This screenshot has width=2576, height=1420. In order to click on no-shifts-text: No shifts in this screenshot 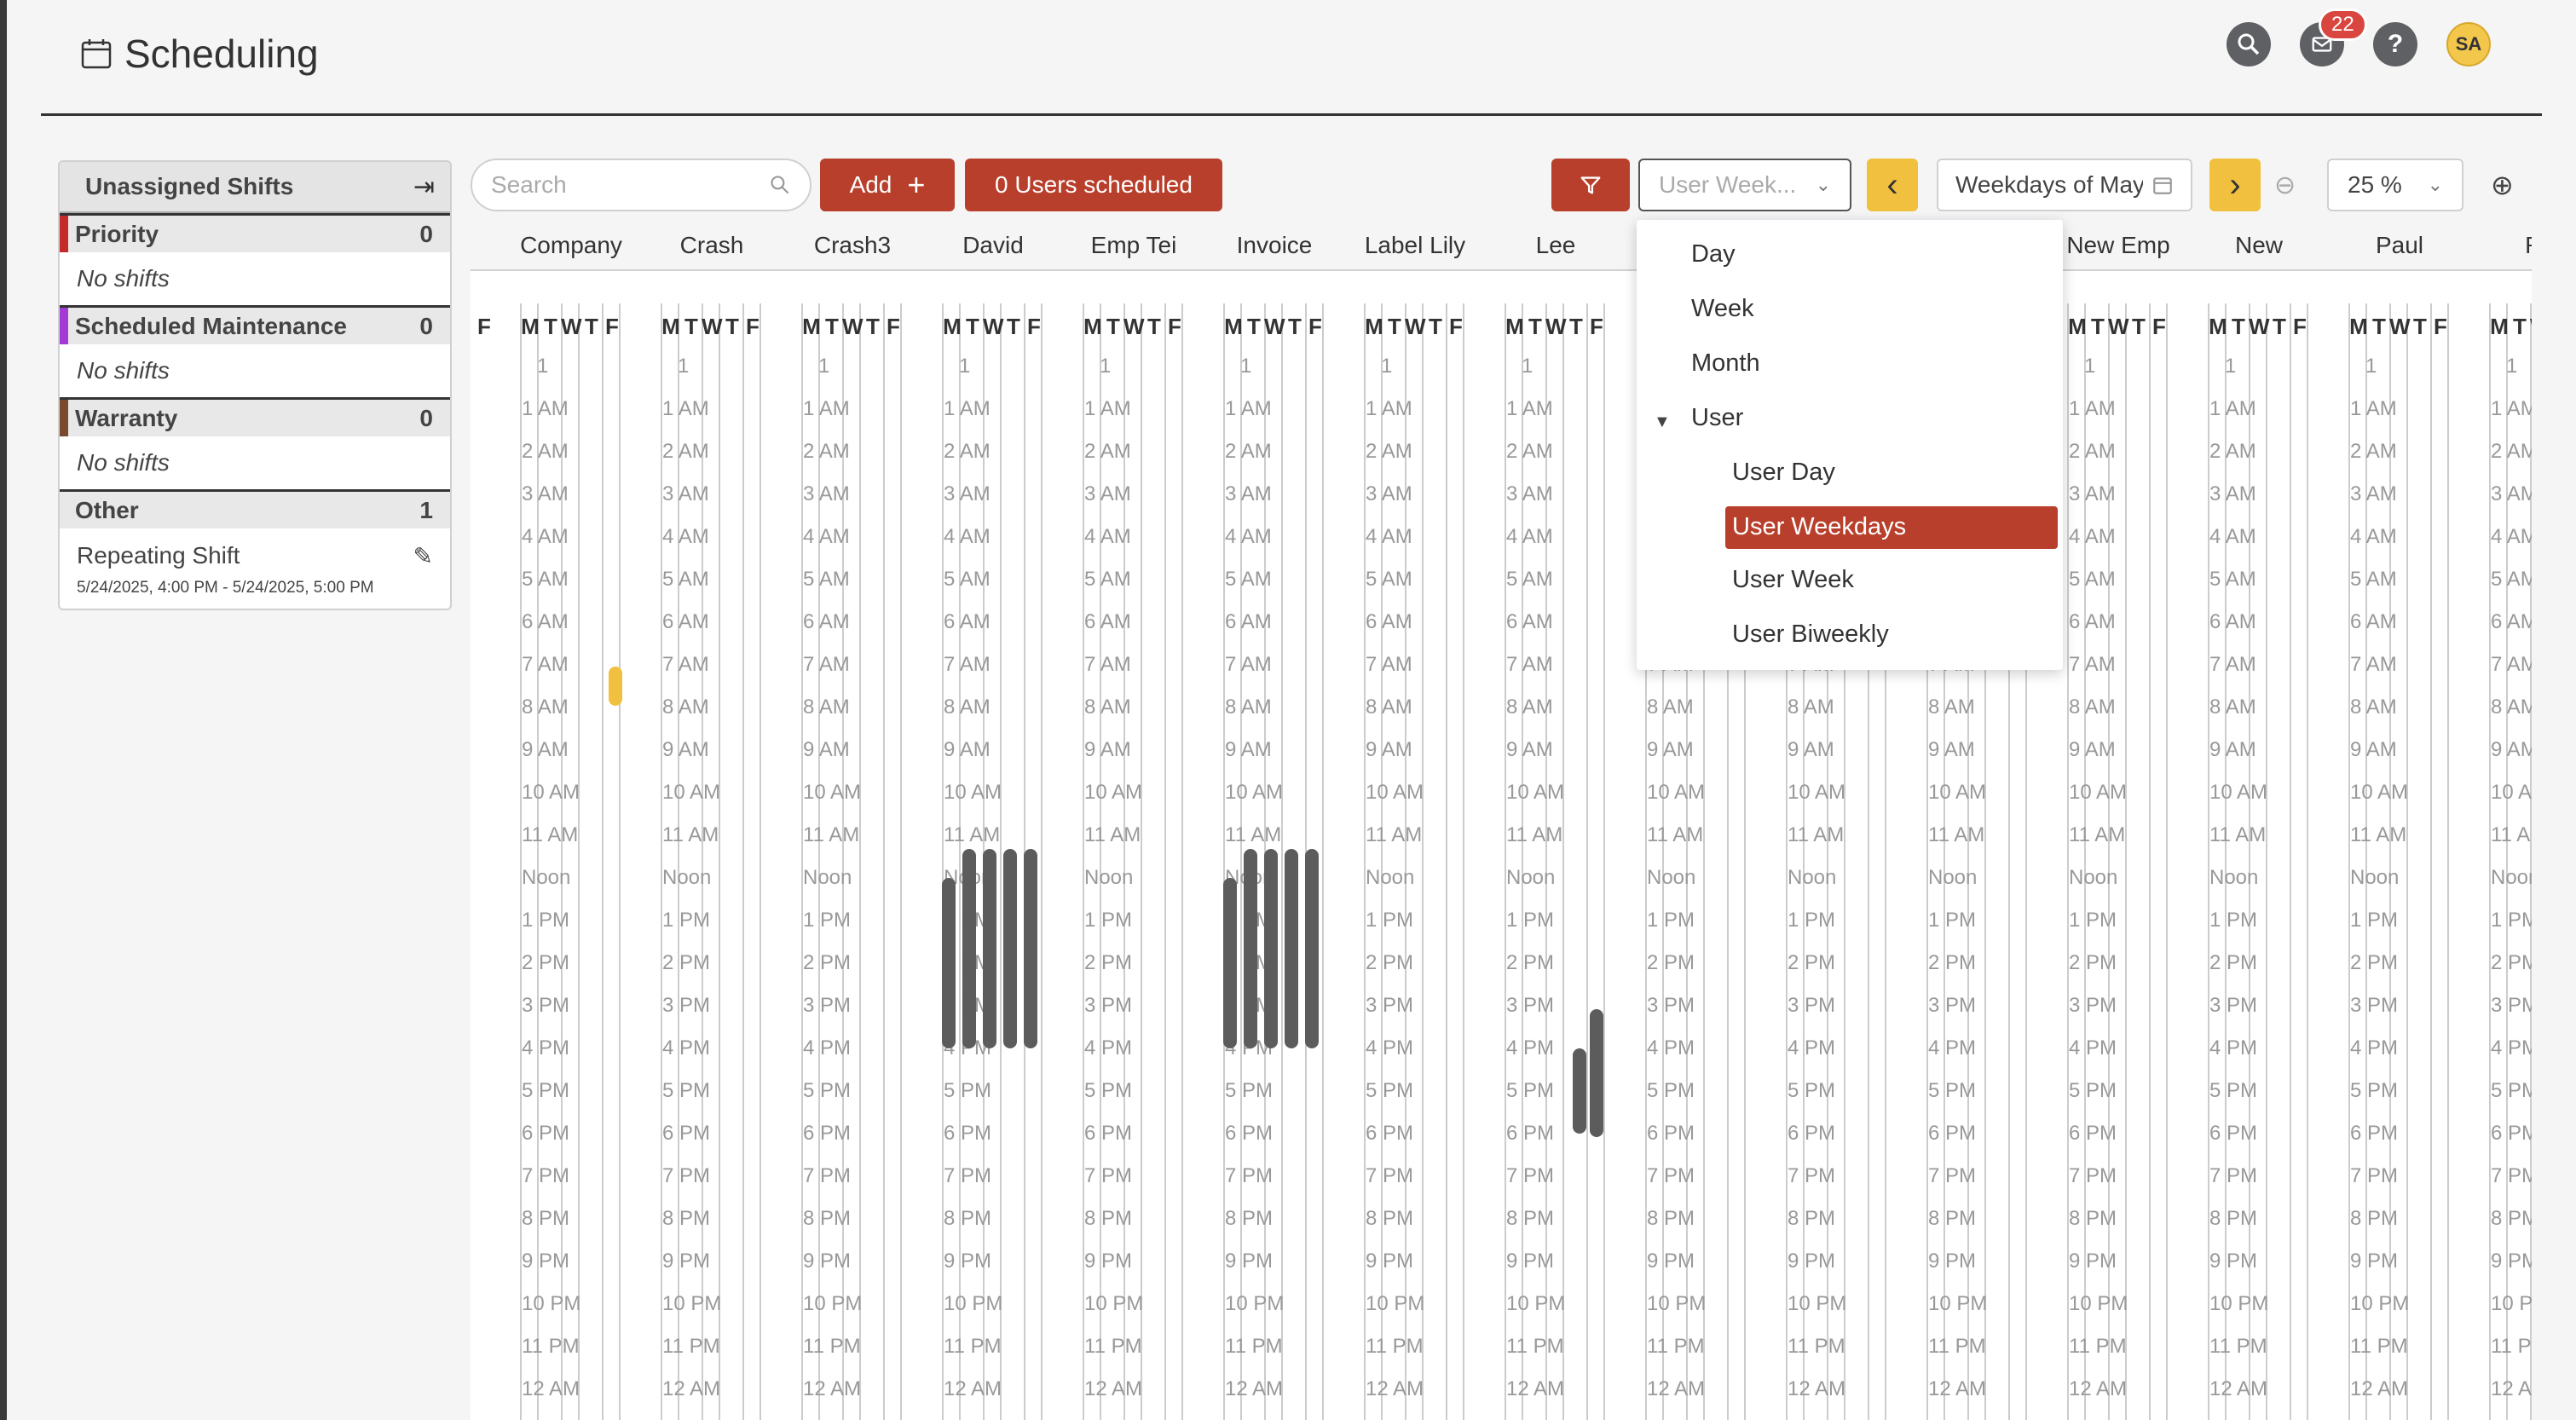, I will do `click(123, 370)`.